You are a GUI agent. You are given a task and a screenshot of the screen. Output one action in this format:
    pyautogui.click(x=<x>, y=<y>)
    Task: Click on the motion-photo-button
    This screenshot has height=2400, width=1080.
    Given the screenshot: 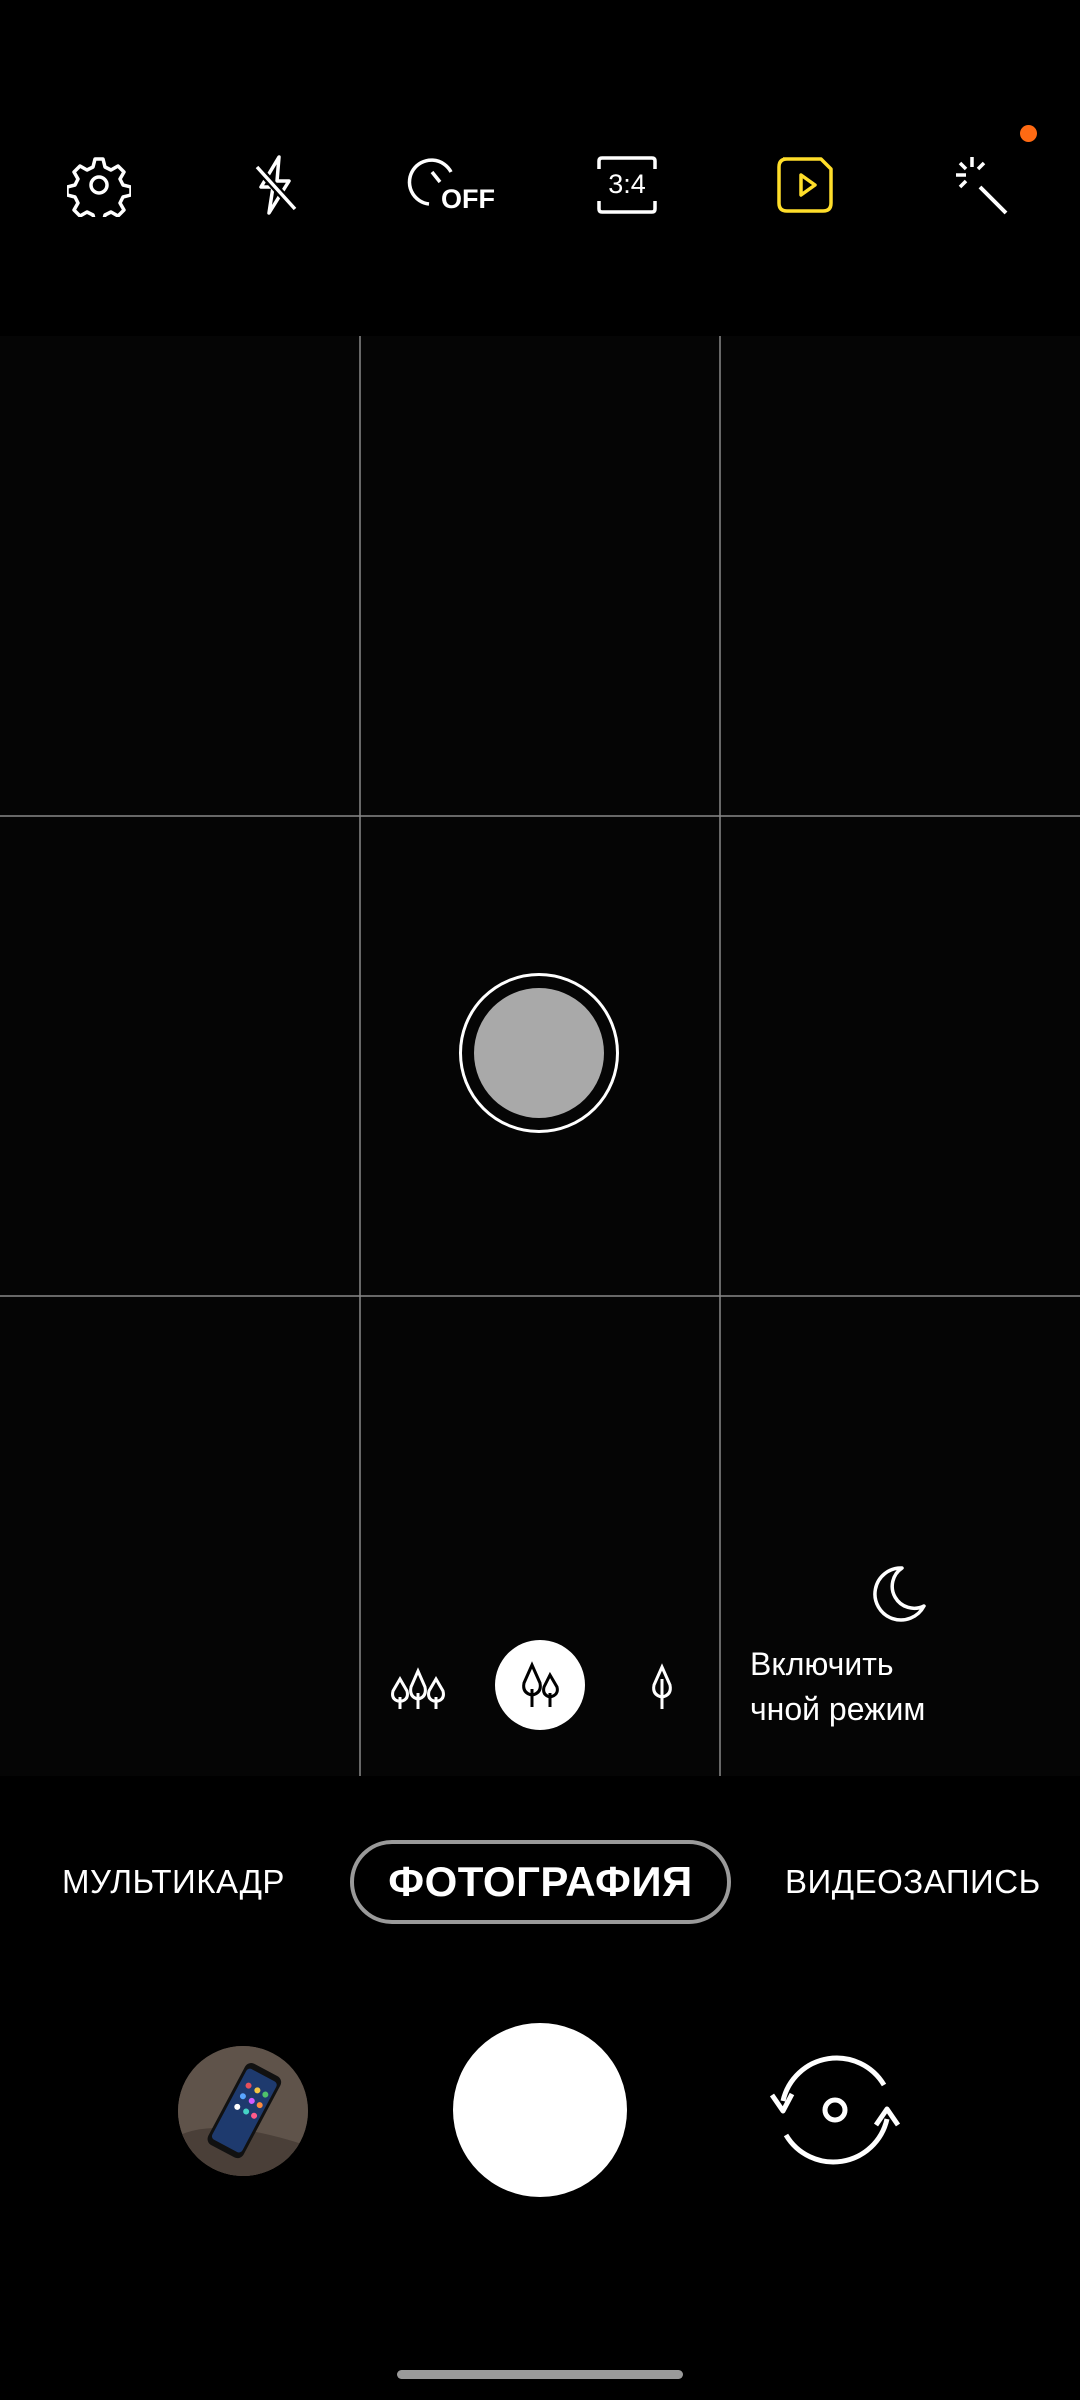 What is the action you would take?
    pyautogui.click(x=805, y=185)
    